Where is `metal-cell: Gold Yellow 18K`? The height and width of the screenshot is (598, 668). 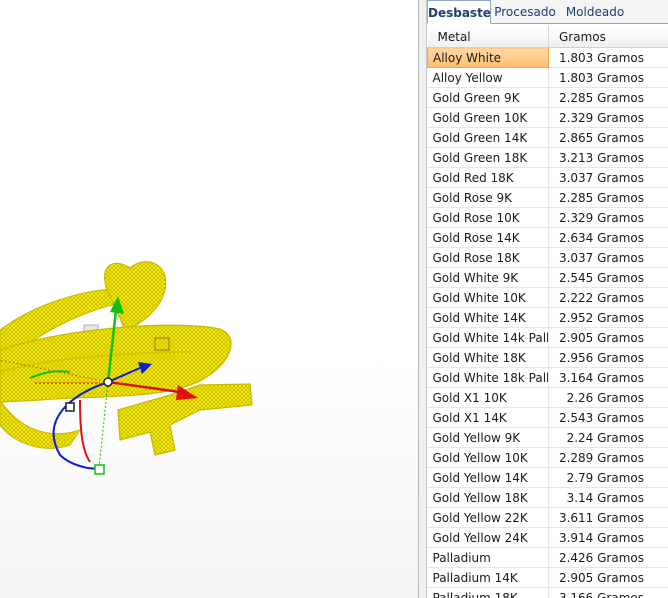 metal-cell: Gold Yellow 18K is located at coordinates (488, 497).